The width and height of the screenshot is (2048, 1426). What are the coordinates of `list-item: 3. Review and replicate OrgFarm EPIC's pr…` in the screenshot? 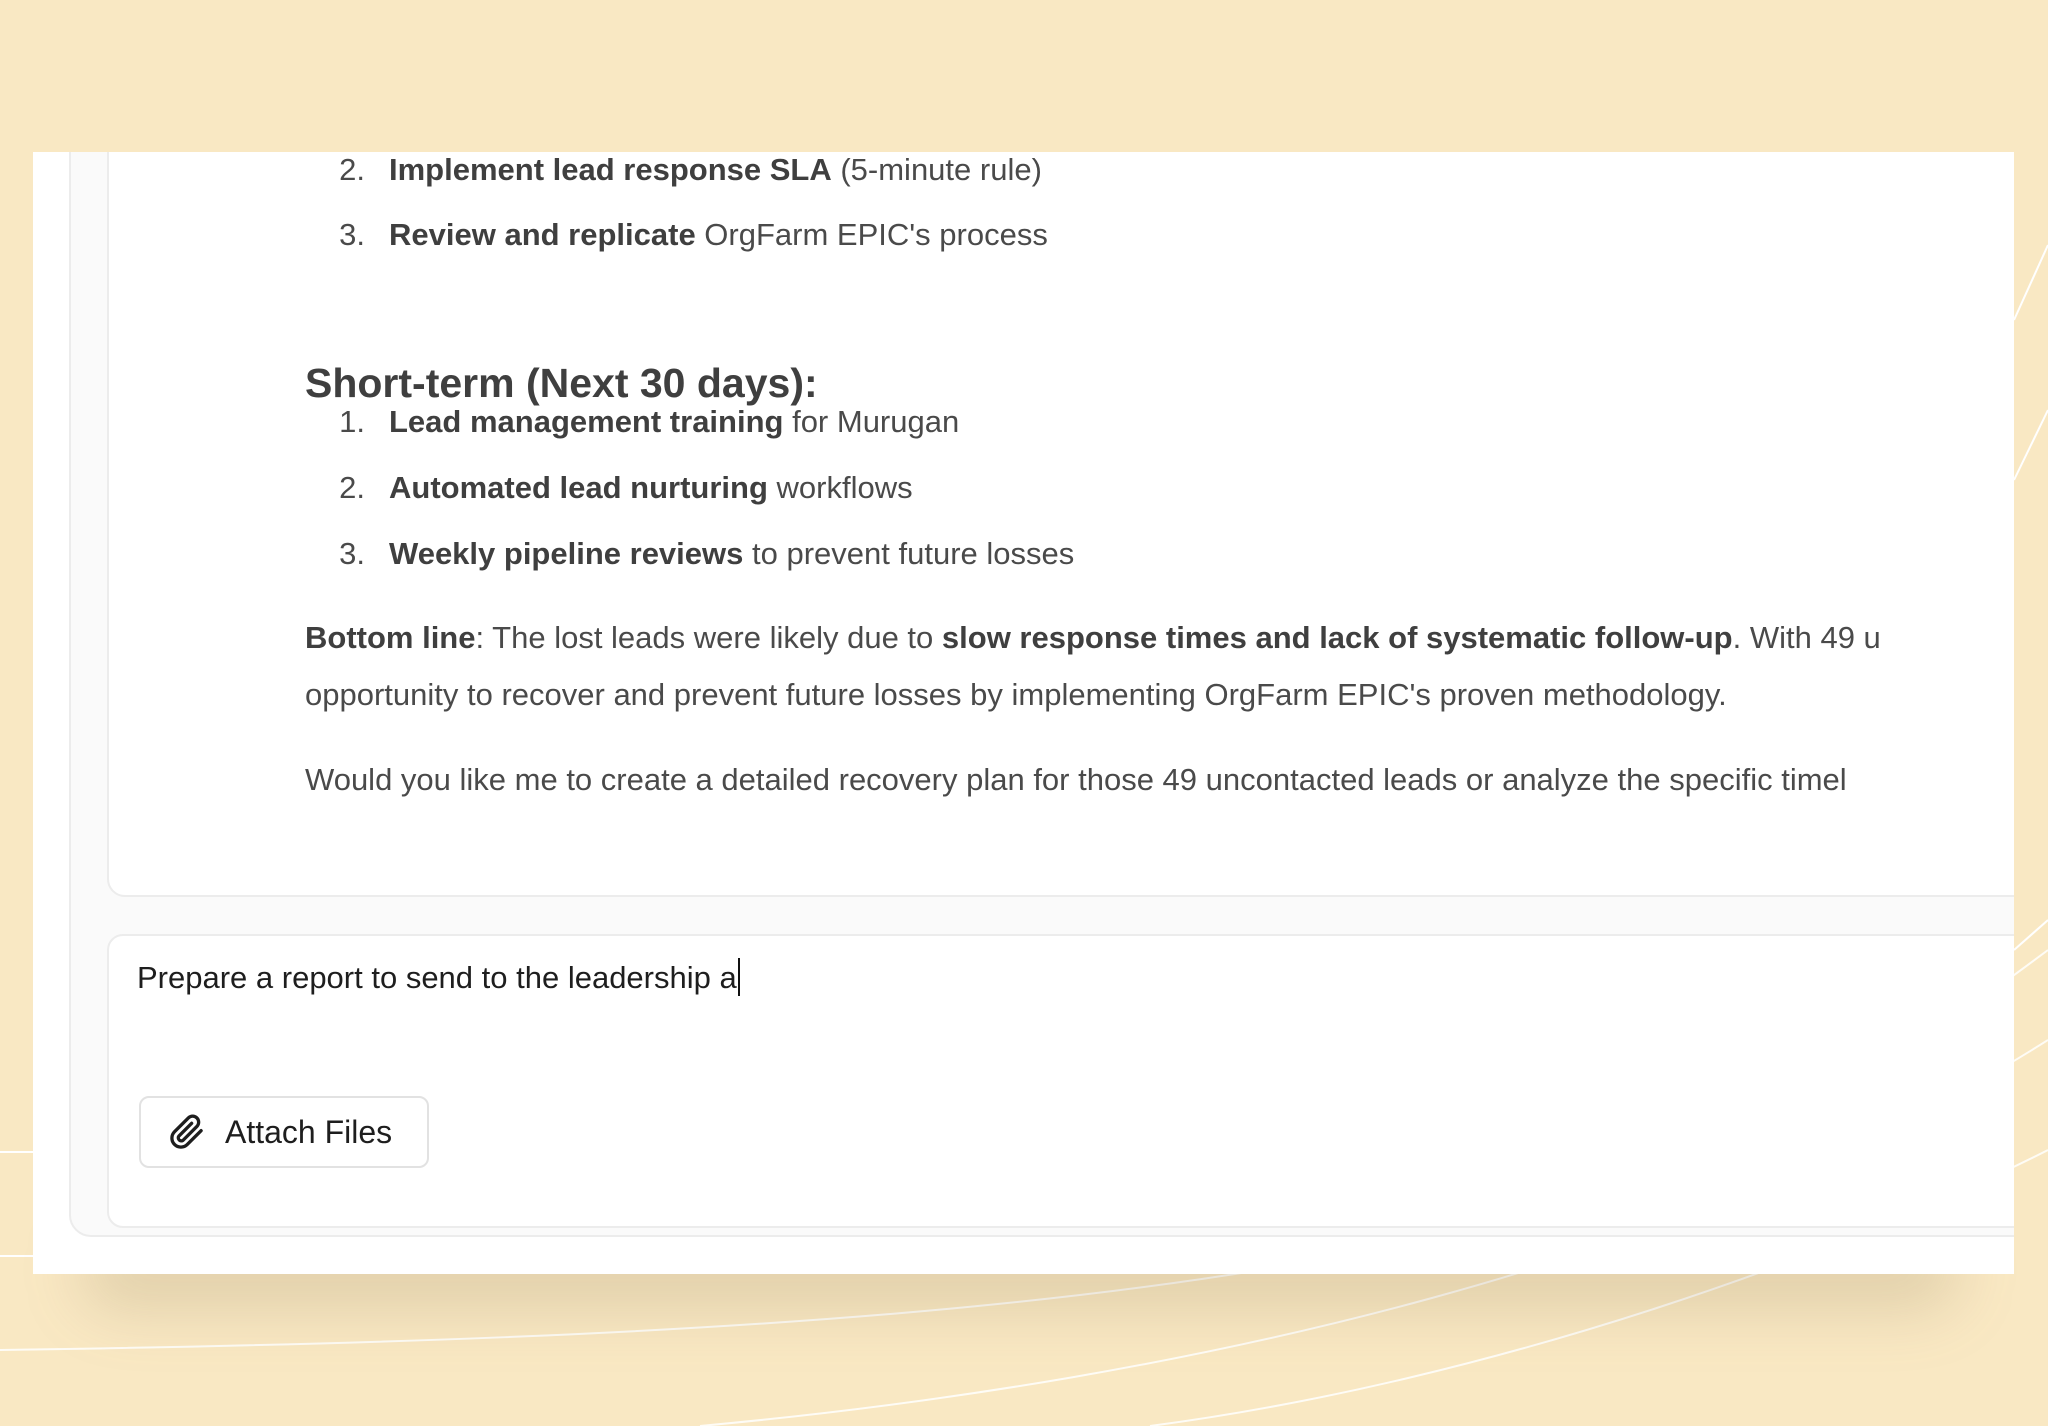 It's located at (676, 235).